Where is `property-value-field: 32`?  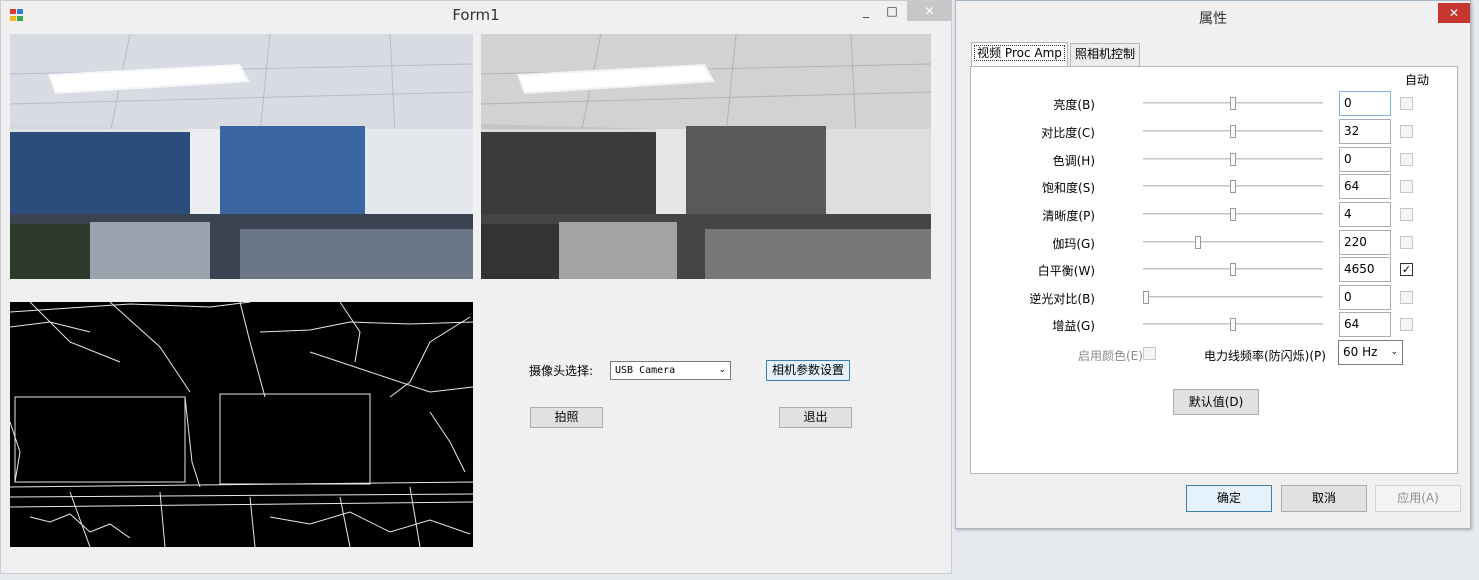 property-value-field: 32 is located at coordinates (1365, 131).